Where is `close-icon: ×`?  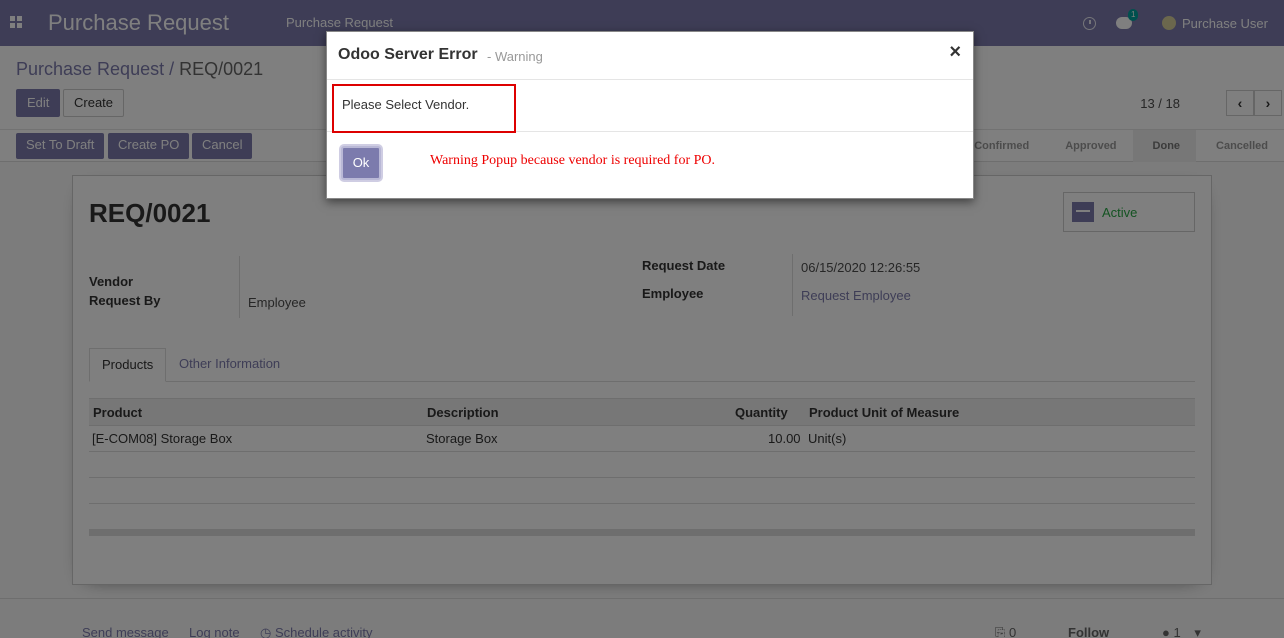
close-icon: × is located at coordinates (955, 52).